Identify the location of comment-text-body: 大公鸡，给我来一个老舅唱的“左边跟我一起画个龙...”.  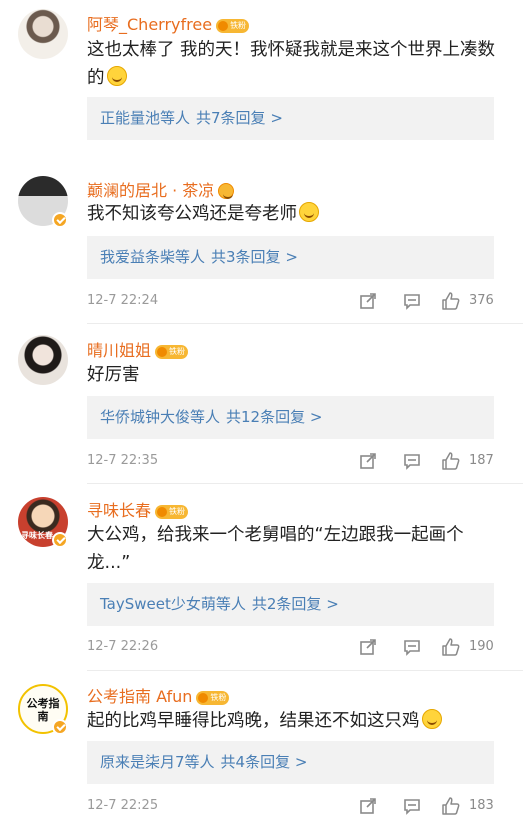
(275, 549).